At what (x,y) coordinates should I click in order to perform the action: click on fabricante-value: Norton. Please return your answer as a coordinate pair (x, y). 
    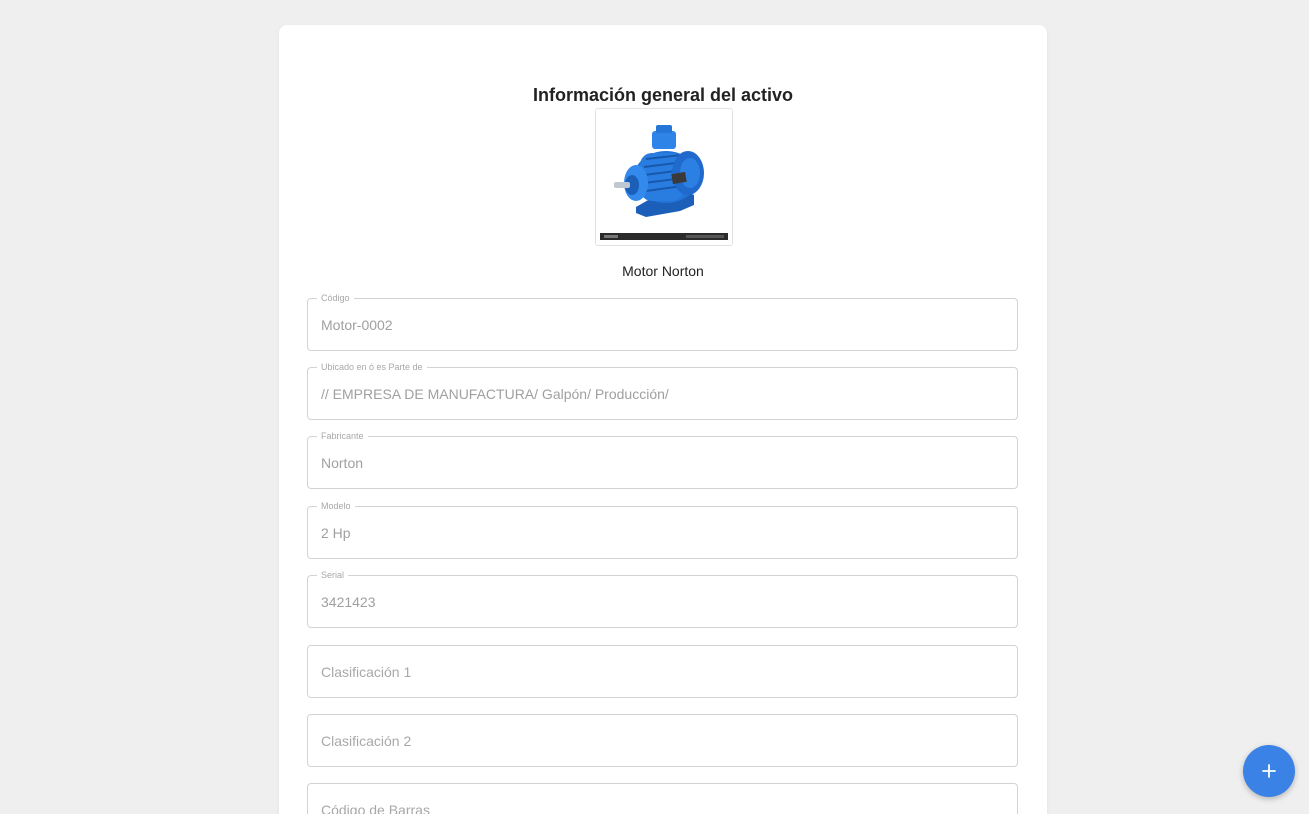
    Looking at the image, I should click on (663, 463).